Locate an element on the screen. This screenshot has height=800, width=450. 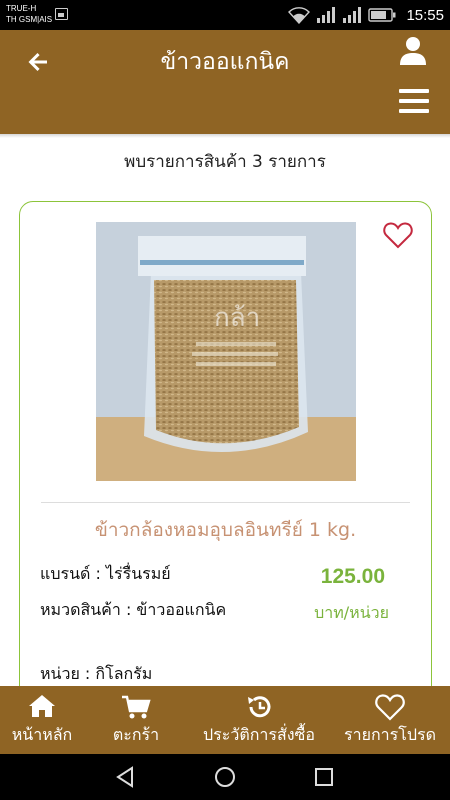
user-icon is located at coordinates (413, 51).